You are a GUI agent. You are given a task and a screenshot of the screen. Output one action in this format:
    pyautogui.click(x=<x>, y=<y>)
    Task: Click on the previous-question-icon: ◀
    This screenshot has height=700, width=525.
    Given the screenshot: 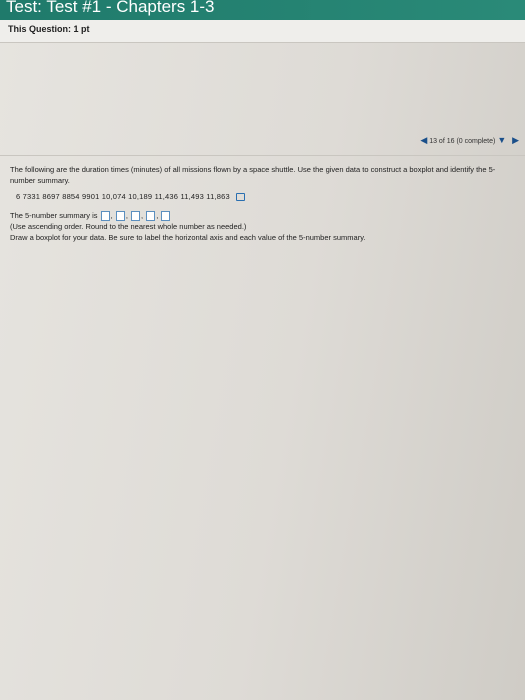 What is the action you would take?
    pyautogui.click(x=423, y=140)
    